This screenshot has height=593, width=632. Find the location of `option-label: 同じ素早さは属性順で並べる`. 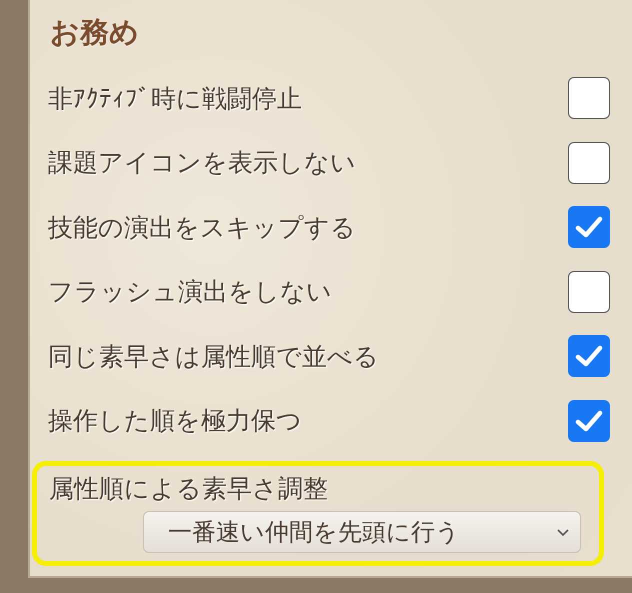

option-label: 同じ素早さは属性順で並べる is located at coordinates (213, 356).